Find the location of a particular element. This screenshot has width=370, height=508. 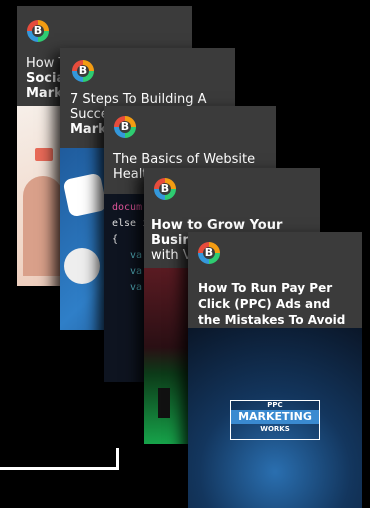

camera-icon is located at coordinates (164, 403).